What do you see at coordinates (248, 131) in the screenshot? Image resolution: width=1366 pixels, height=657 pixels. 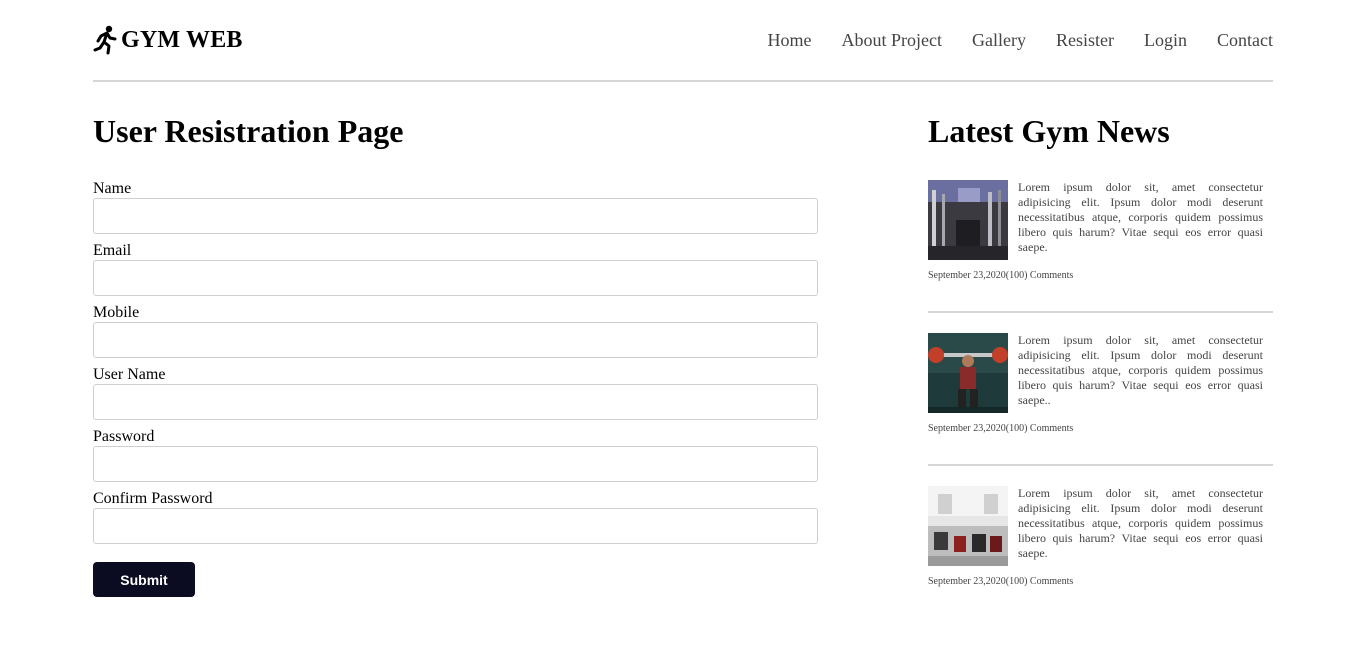 I see `page-title: User Resistration Page` at bounding box center [248, 131].